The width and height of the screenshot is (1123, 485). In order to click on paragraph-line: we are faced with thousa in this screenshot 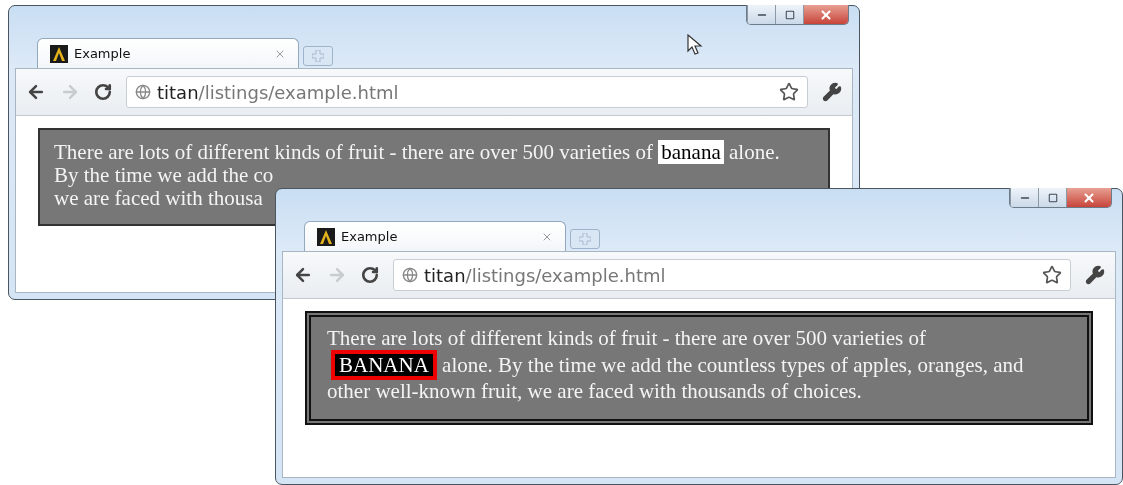, I will do `click(159, 198)`.